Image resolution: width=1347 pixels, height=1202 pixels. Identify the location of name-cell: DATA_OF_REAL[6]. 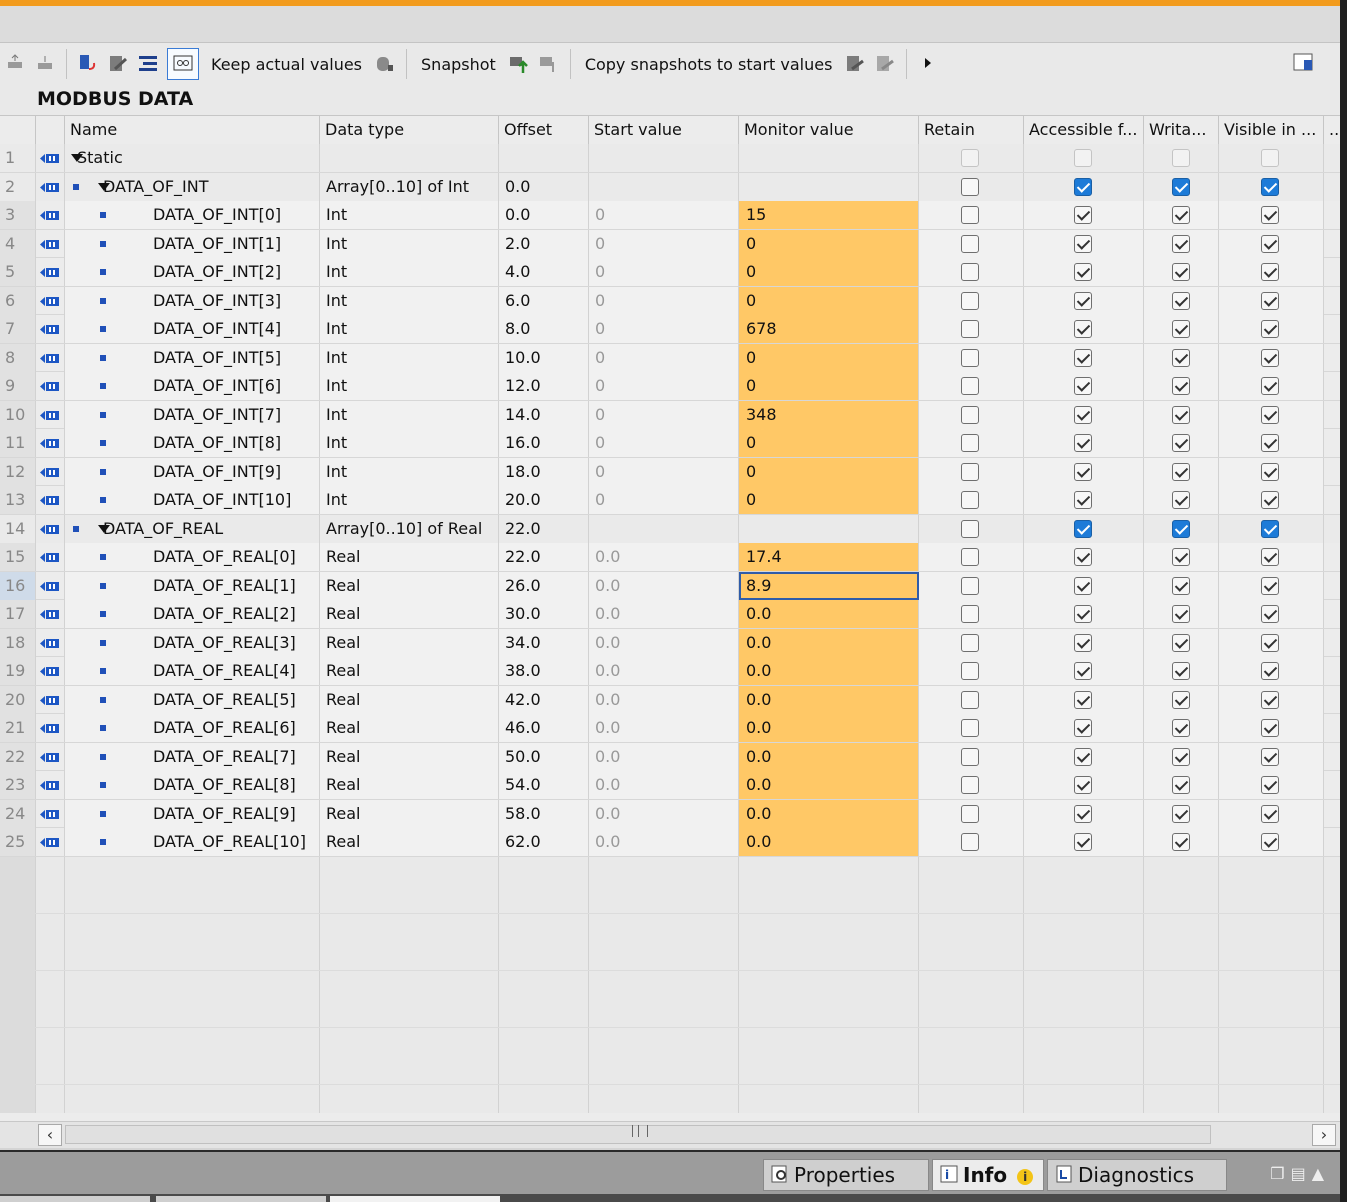
(192, 728).